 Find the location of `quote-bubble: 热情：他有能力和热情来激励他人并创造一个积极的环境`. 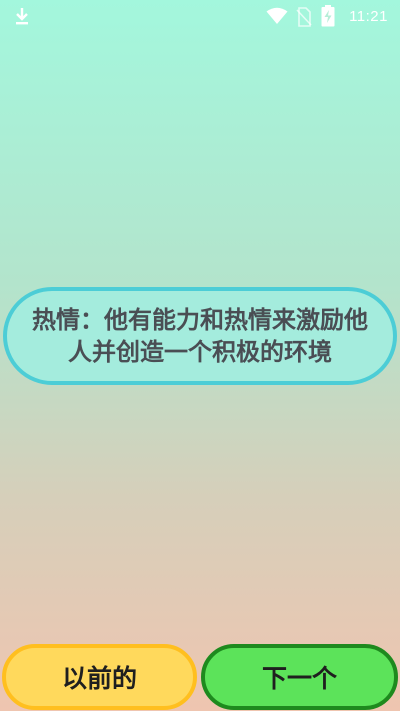

quote-bubble: 热情：他有能力和热情来激励他人并创造一个积极的环境 is located at coordinates (200, 336).